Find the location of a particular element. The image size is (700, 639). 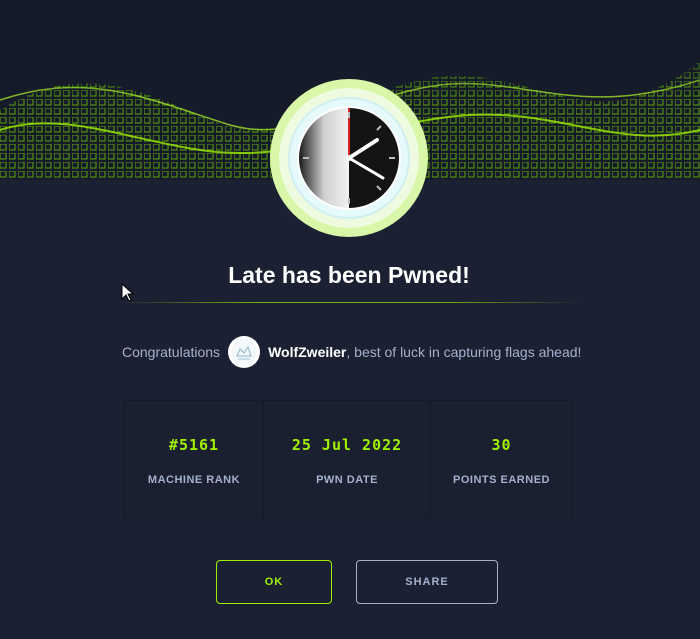

congrats-suffix: , best of luck in capturing flags ahead! is located at coordinates (464, 352).